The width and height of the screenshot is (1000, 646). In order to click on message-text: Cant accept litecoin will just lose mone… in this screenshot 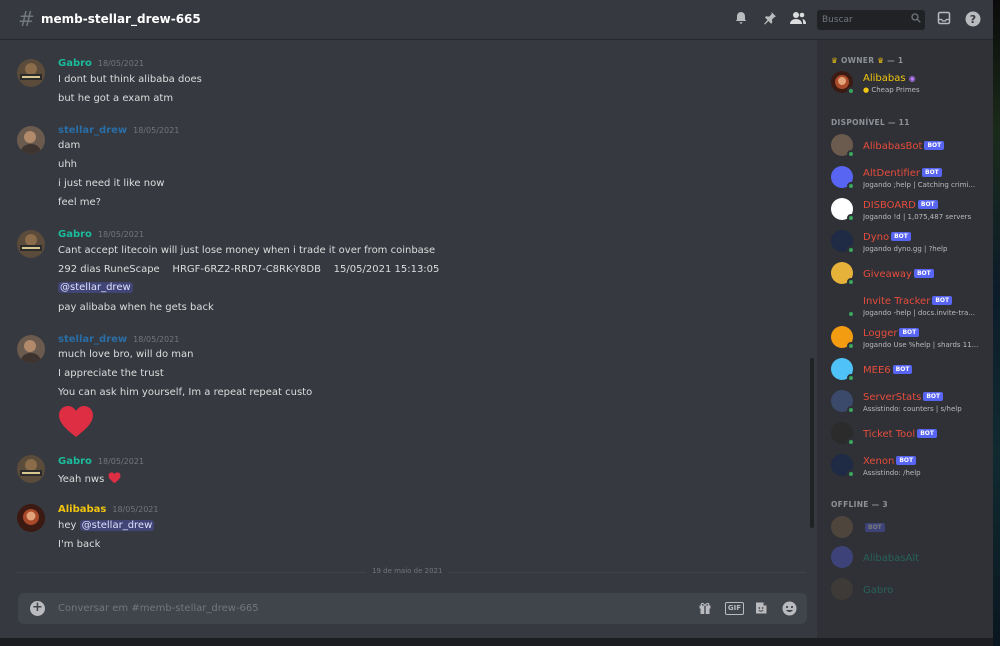, I will do `click(247, 250)`.